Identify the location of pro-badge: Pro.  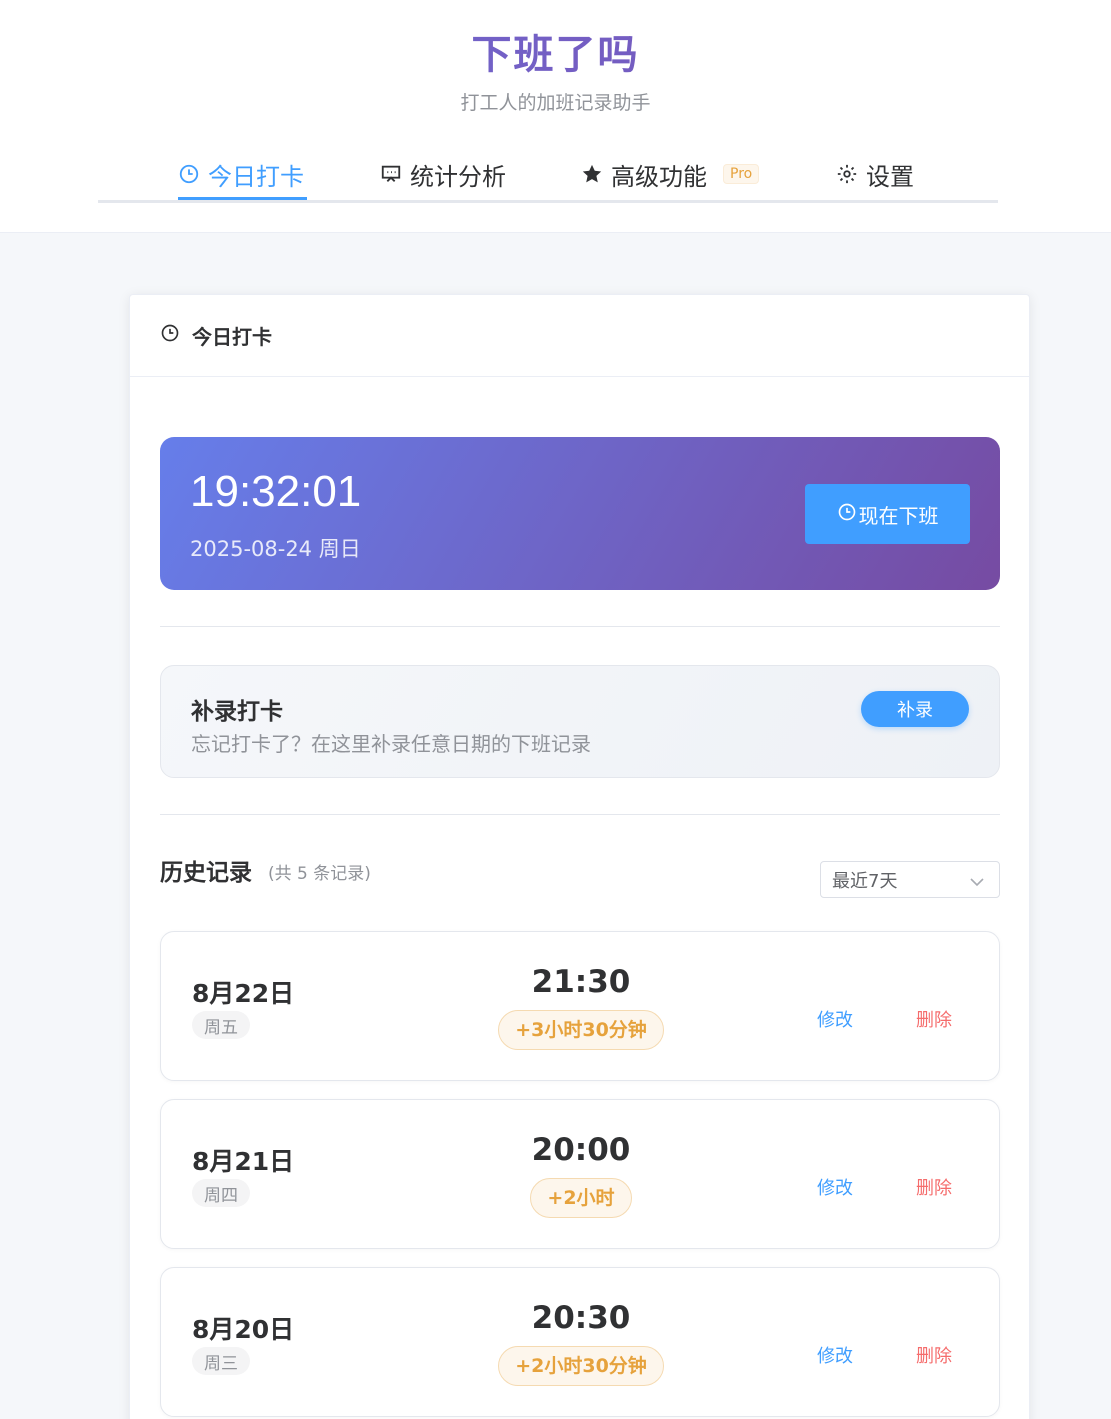
(741, 174).